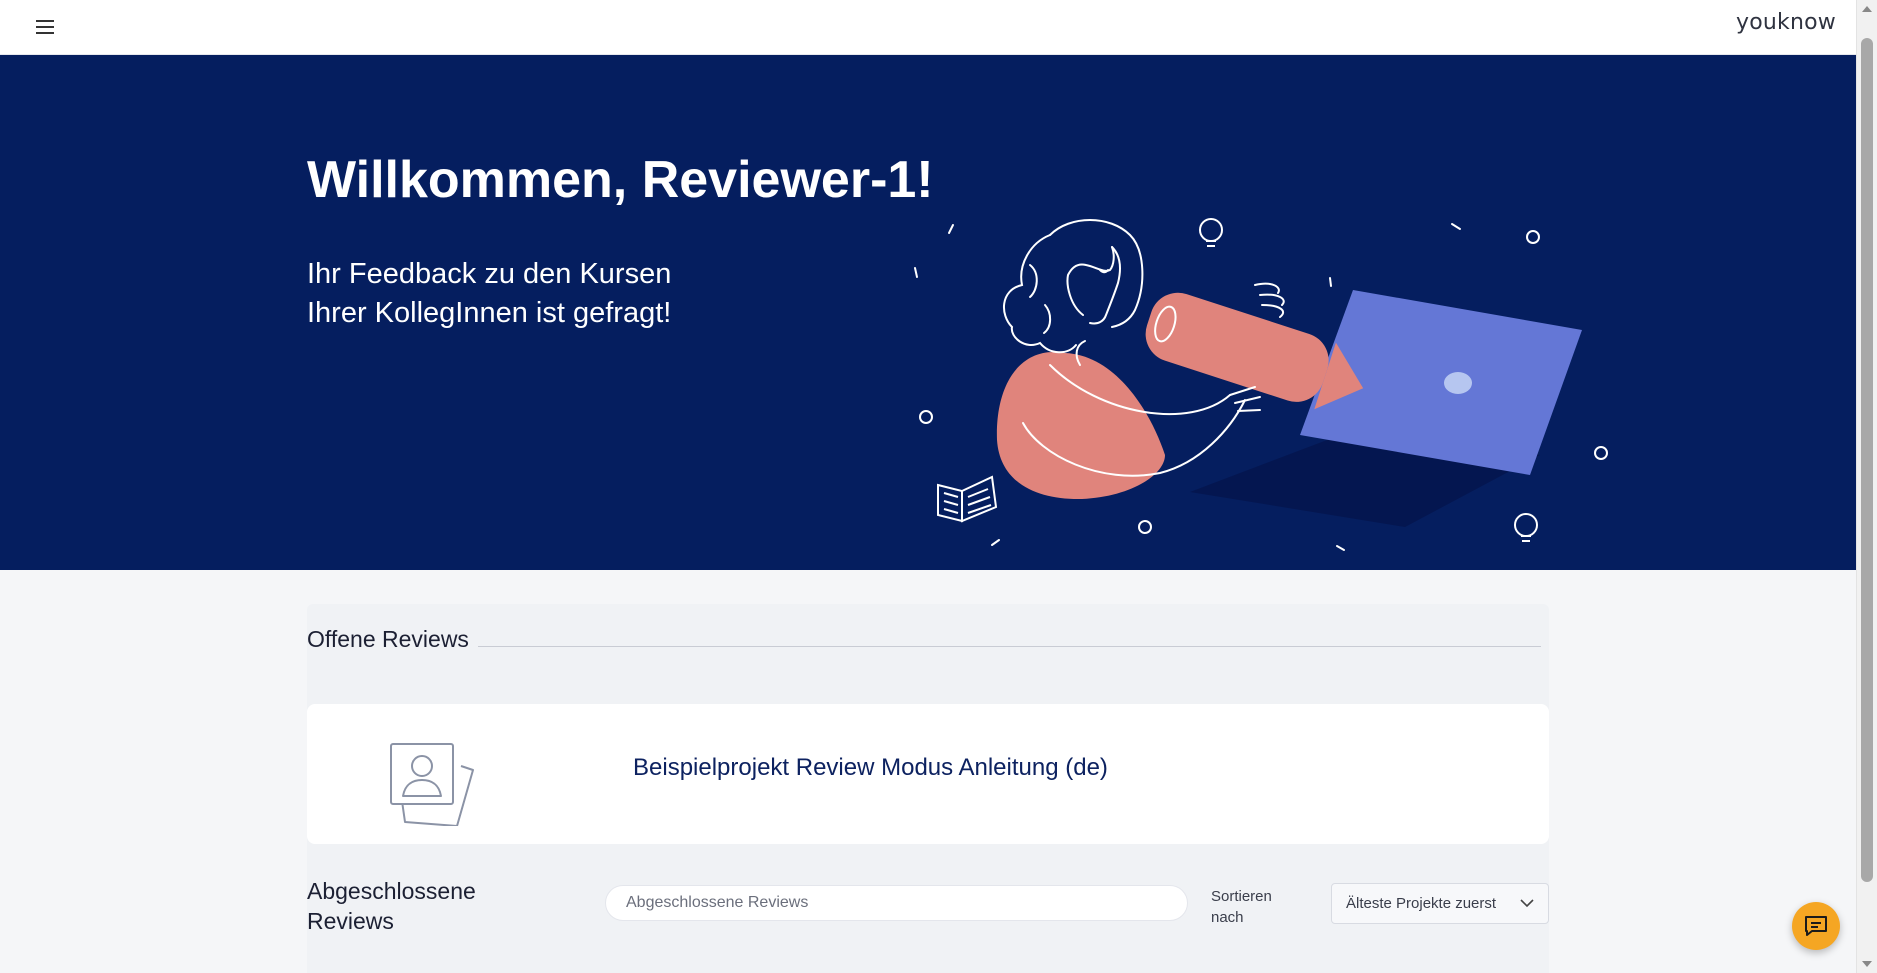 Image resolution: width=1877 pixels, height=973 pixels. I want to click on hamburger-menu-icon, so click(45, 27).